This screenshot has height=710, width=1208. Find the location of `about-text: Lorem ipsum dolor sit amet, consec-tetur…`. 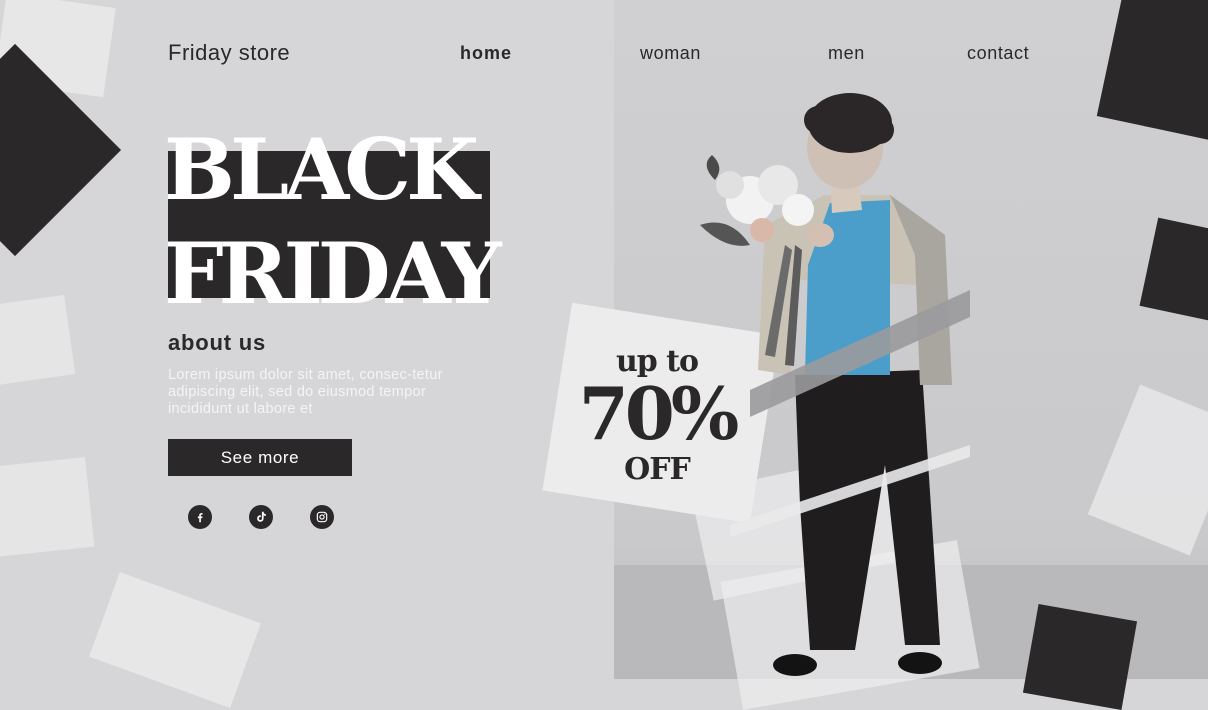

about-text: Lorem ipsum dolor sit amet, consec-tetur… is located at coordinates (305, 392).